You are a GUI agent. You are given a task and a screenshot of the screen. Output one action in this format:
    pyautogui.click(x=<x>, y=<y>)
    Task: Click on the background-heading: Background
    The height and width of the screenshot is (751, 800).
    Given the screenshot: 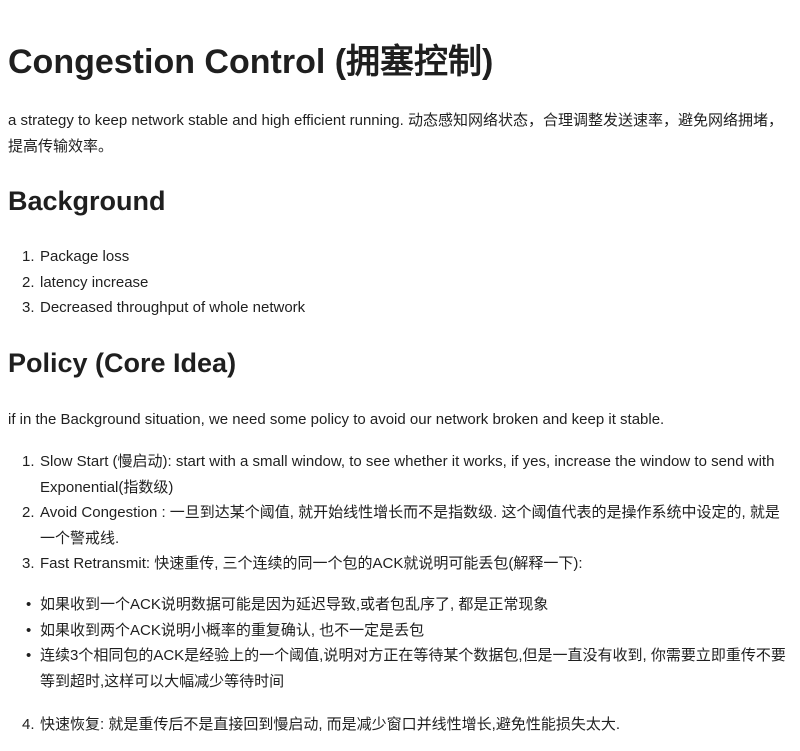 What is the action you would take?
    pyautogui.click(x=87, y=201)
    